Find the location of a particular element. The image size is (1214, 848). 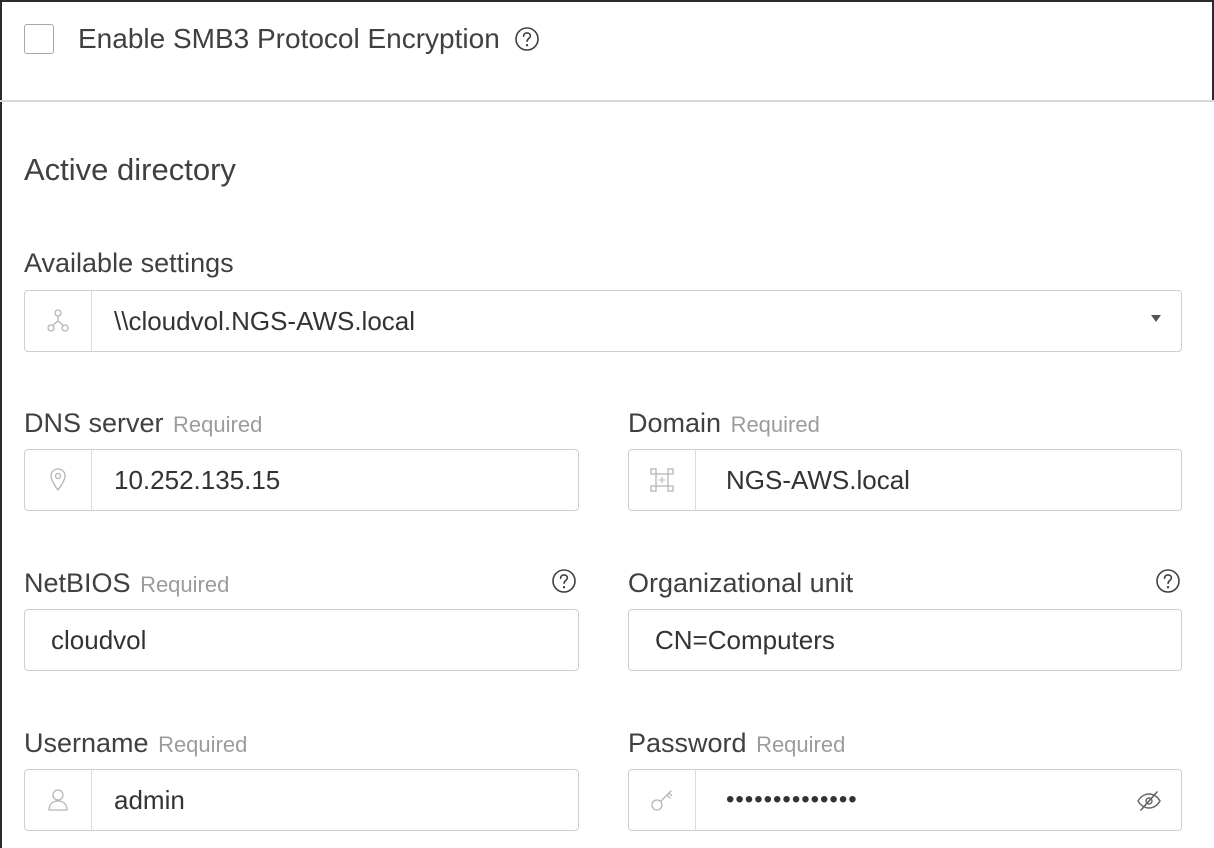

available-settings-label: Available settings is located at coordinates (129, 263).